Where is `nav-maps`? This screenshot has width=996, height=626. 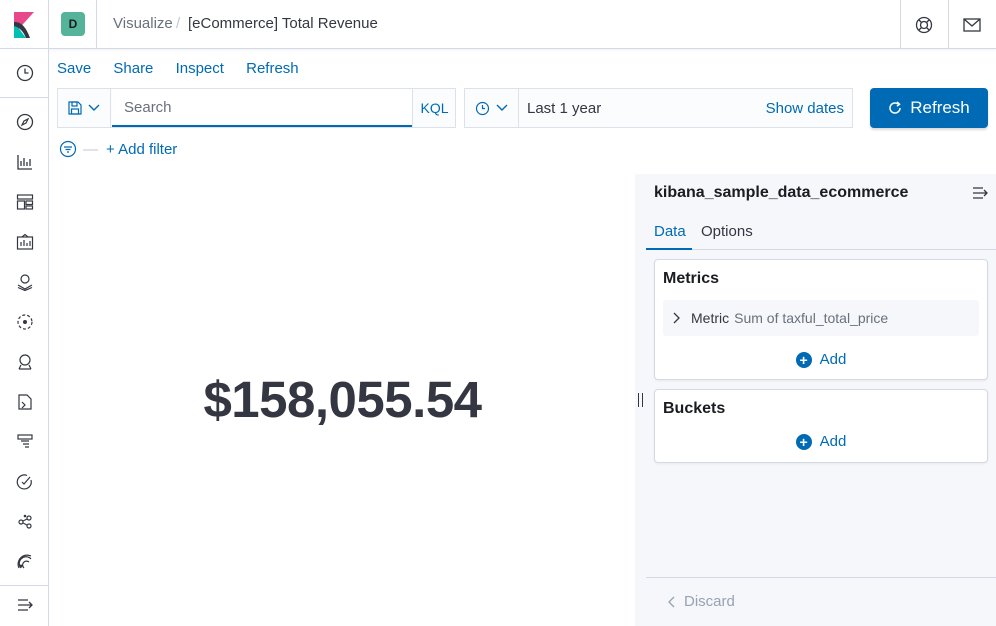 nav-maps is located at coordinates (24, 282).